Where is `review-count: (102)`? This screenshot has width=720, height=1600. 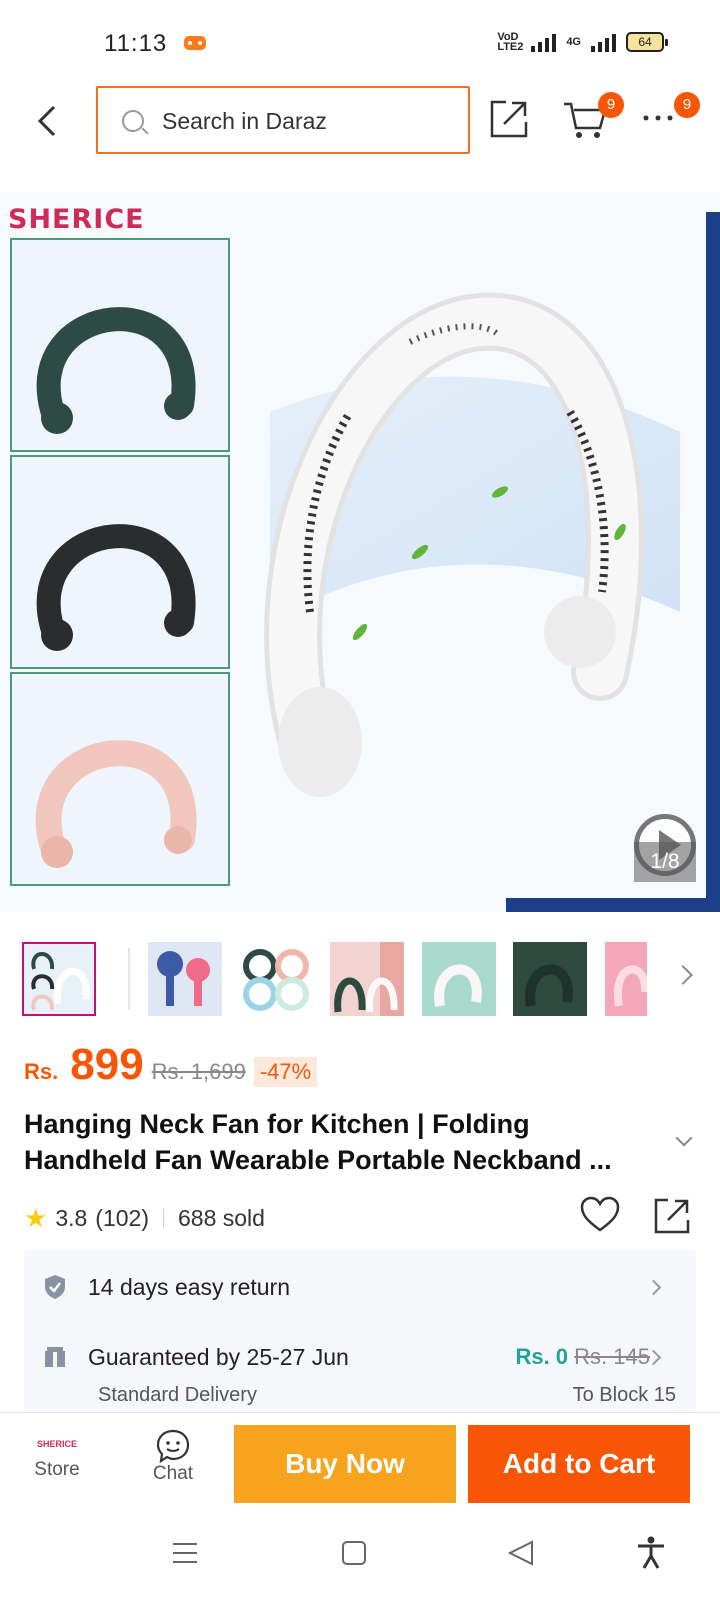 review-count: (102) is located at coordinates (122, 1217).